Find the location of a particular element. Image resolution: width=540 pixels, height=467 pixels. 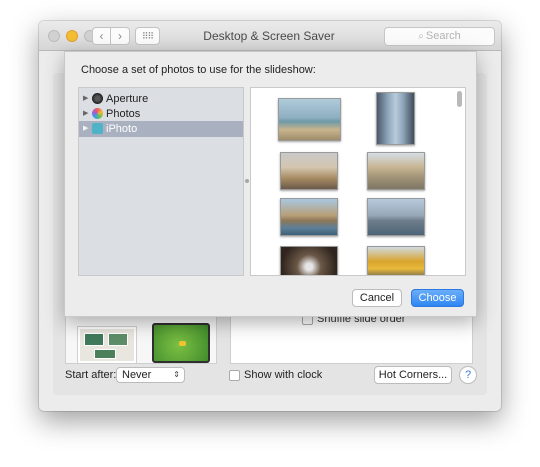

iphoto-icon is located at coordinates (97, 128).